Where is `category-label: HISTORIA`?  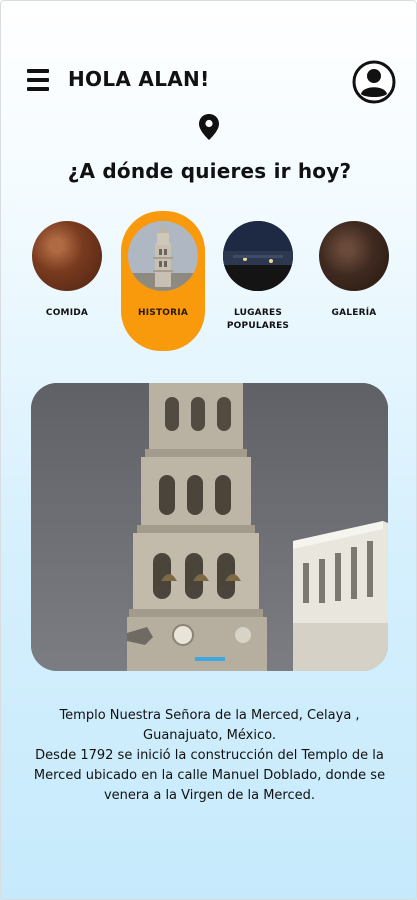 category-label: HISTORIA is located at coordinates (163, 313).